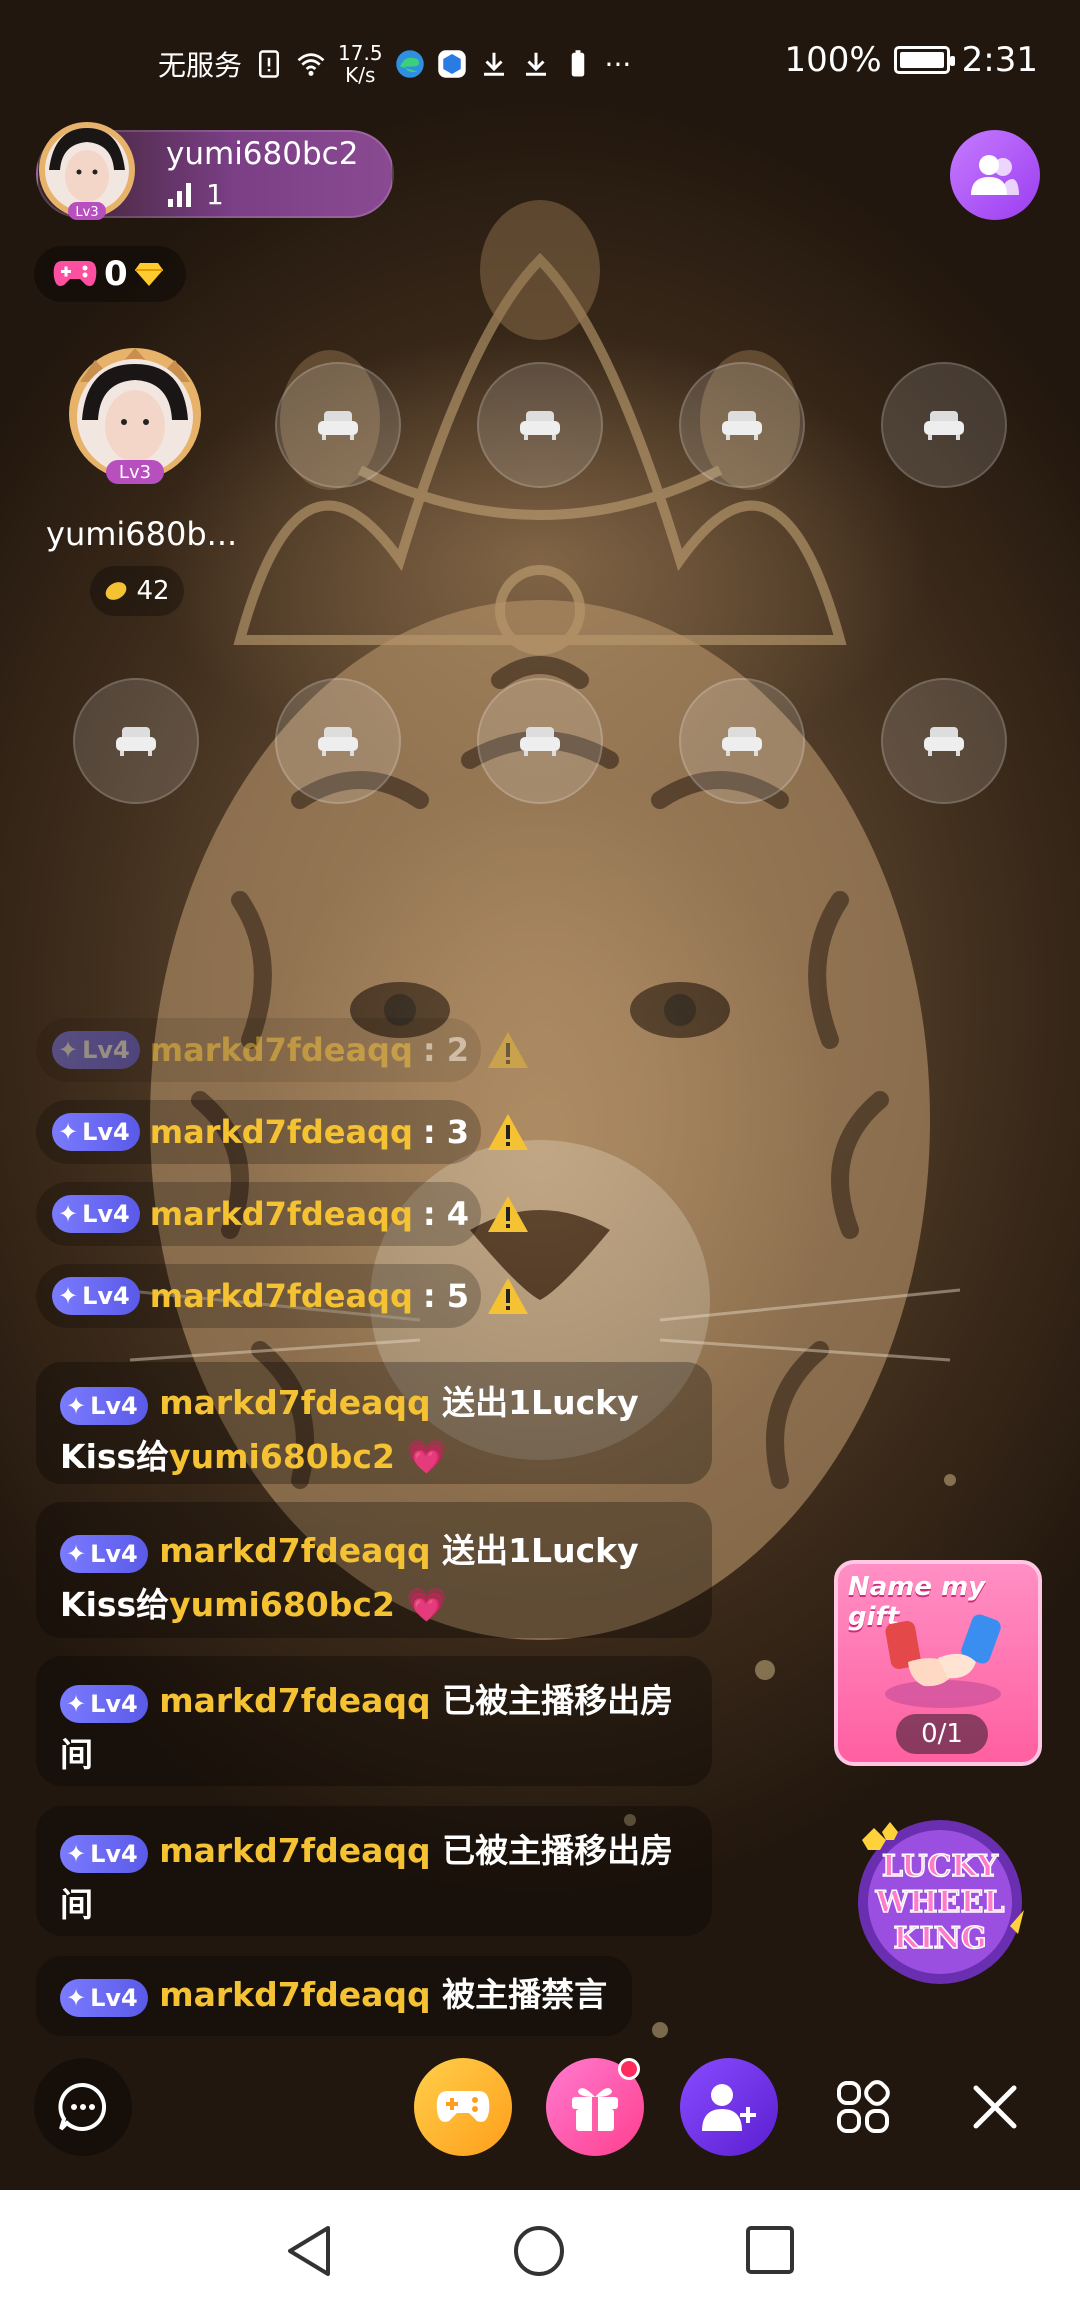 This screenshot has height=2310, width=1080. I want to click on battery-icon, so click(924, 60).